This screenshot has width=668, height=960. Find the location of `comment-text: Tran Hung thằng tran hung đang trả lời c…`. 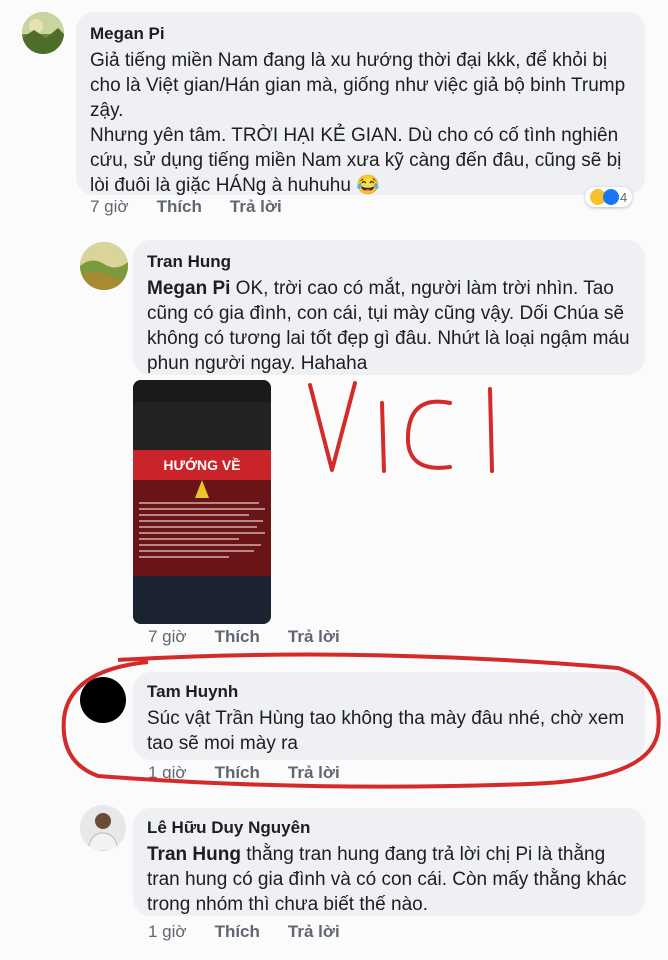

comment-text: Tran Hung thằng tran hung đang trả lời c… is located at coordinates (387, 879).